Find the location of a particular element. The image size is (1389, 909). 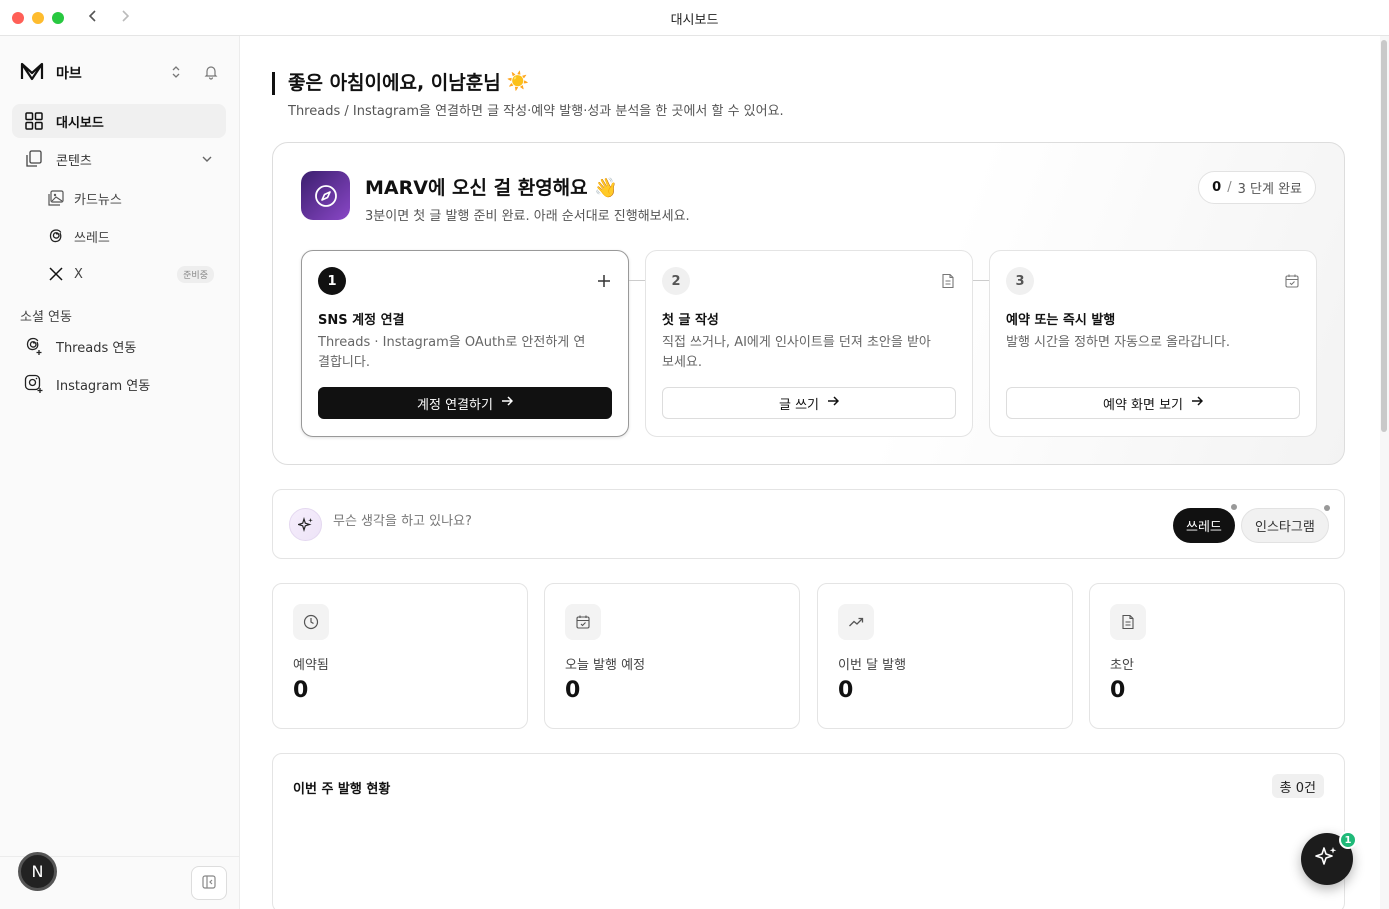

collapse-sidebar-button is located at coordinates (209, 883).